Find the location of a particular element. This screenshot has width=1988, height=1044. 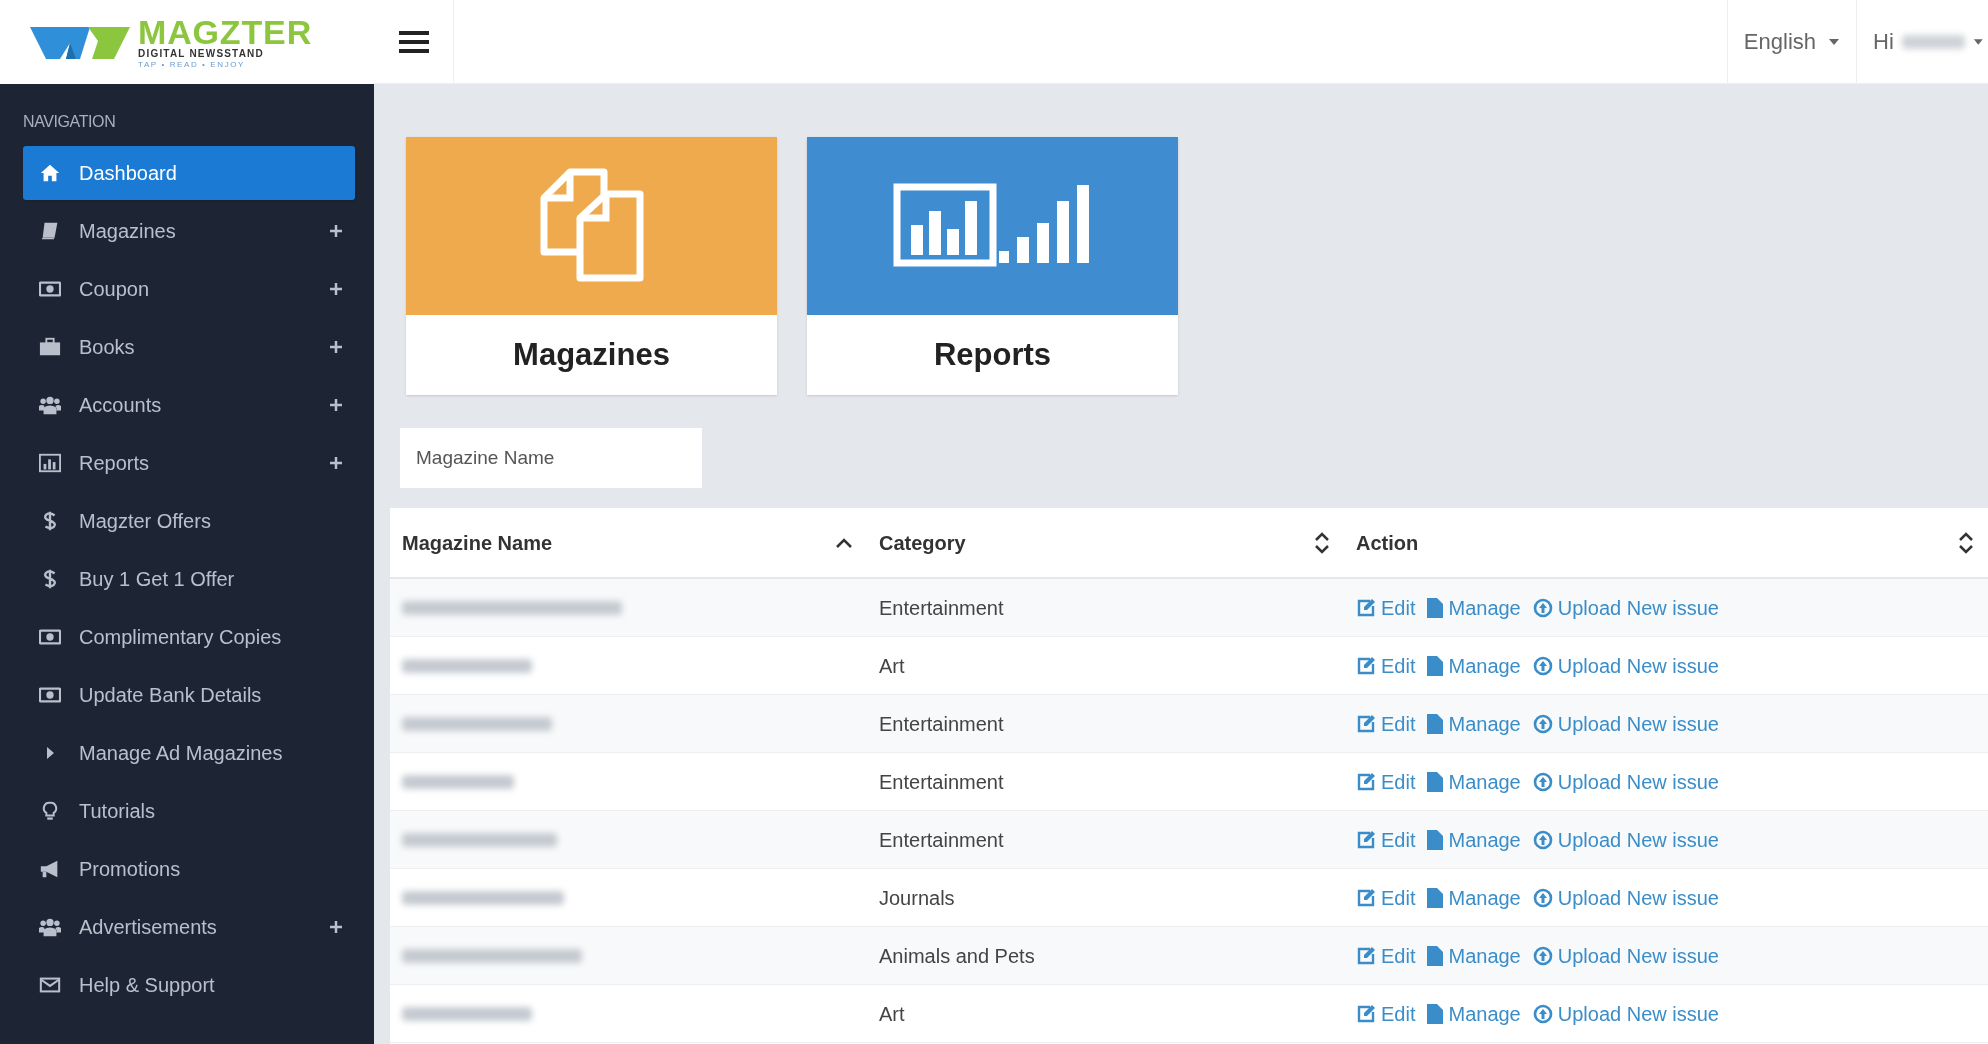

nav-item: Dashboard is located at coordinates (189, 173).